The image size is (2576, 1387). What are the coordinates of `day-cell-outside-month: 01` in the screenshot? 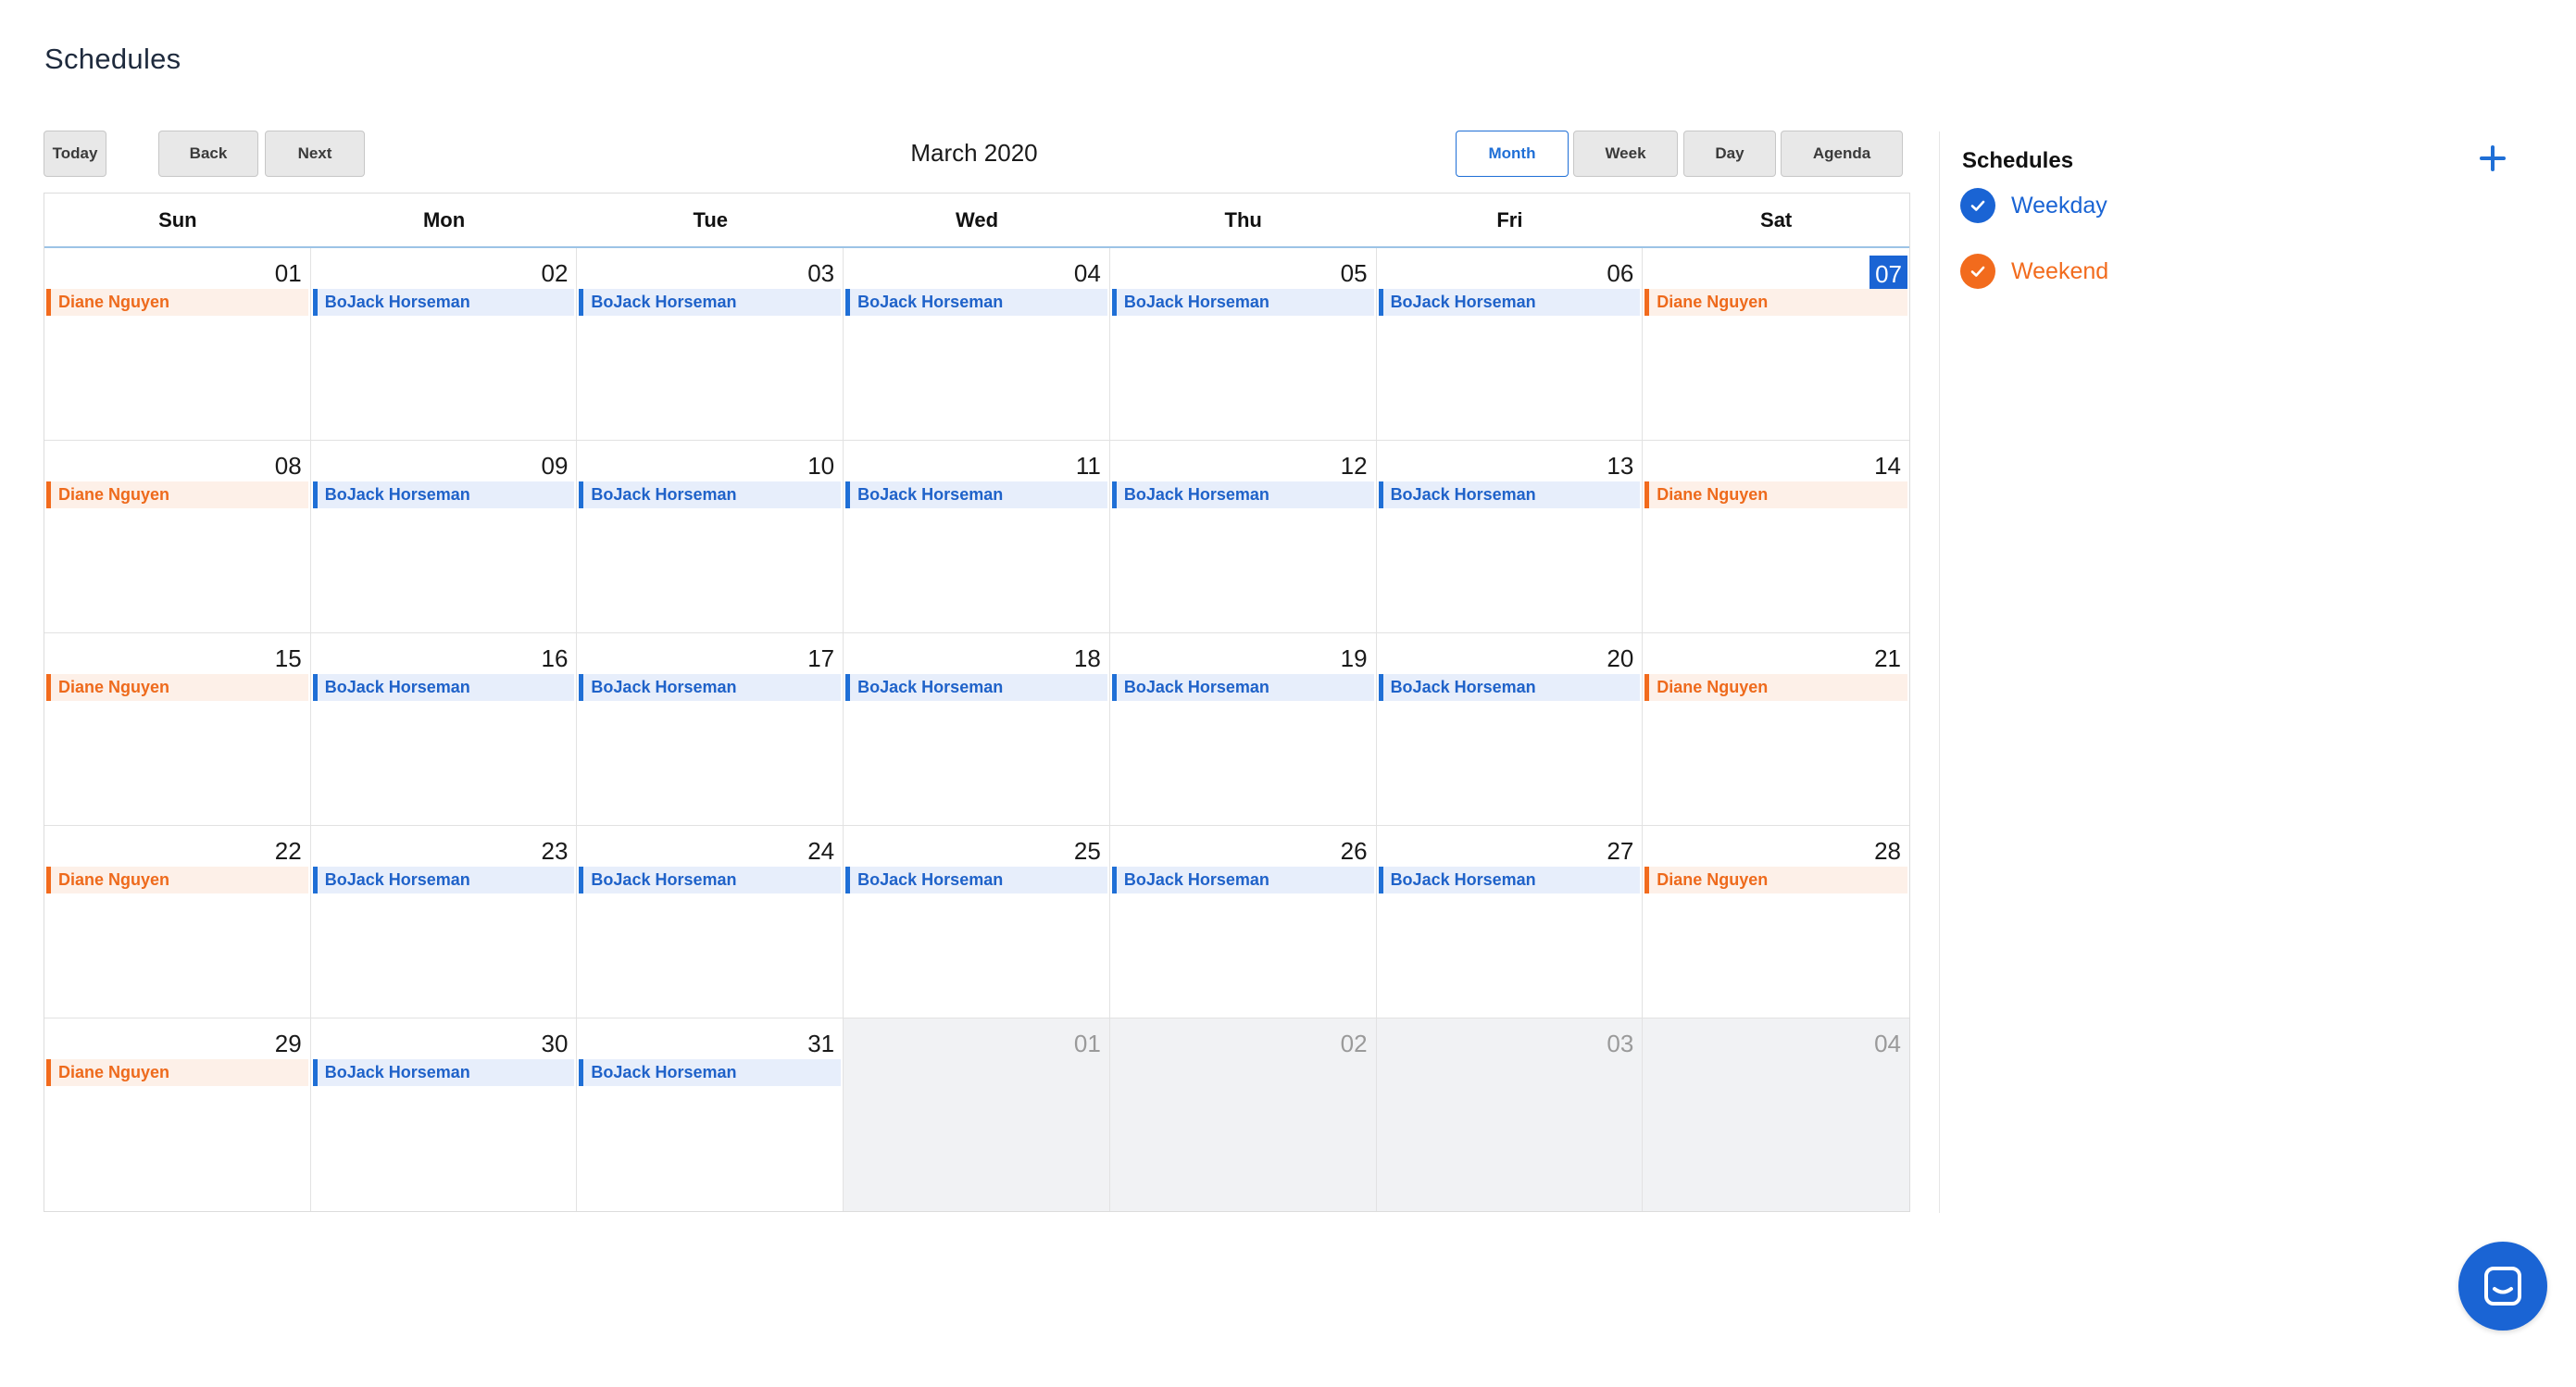 It's located at (977, 1115).